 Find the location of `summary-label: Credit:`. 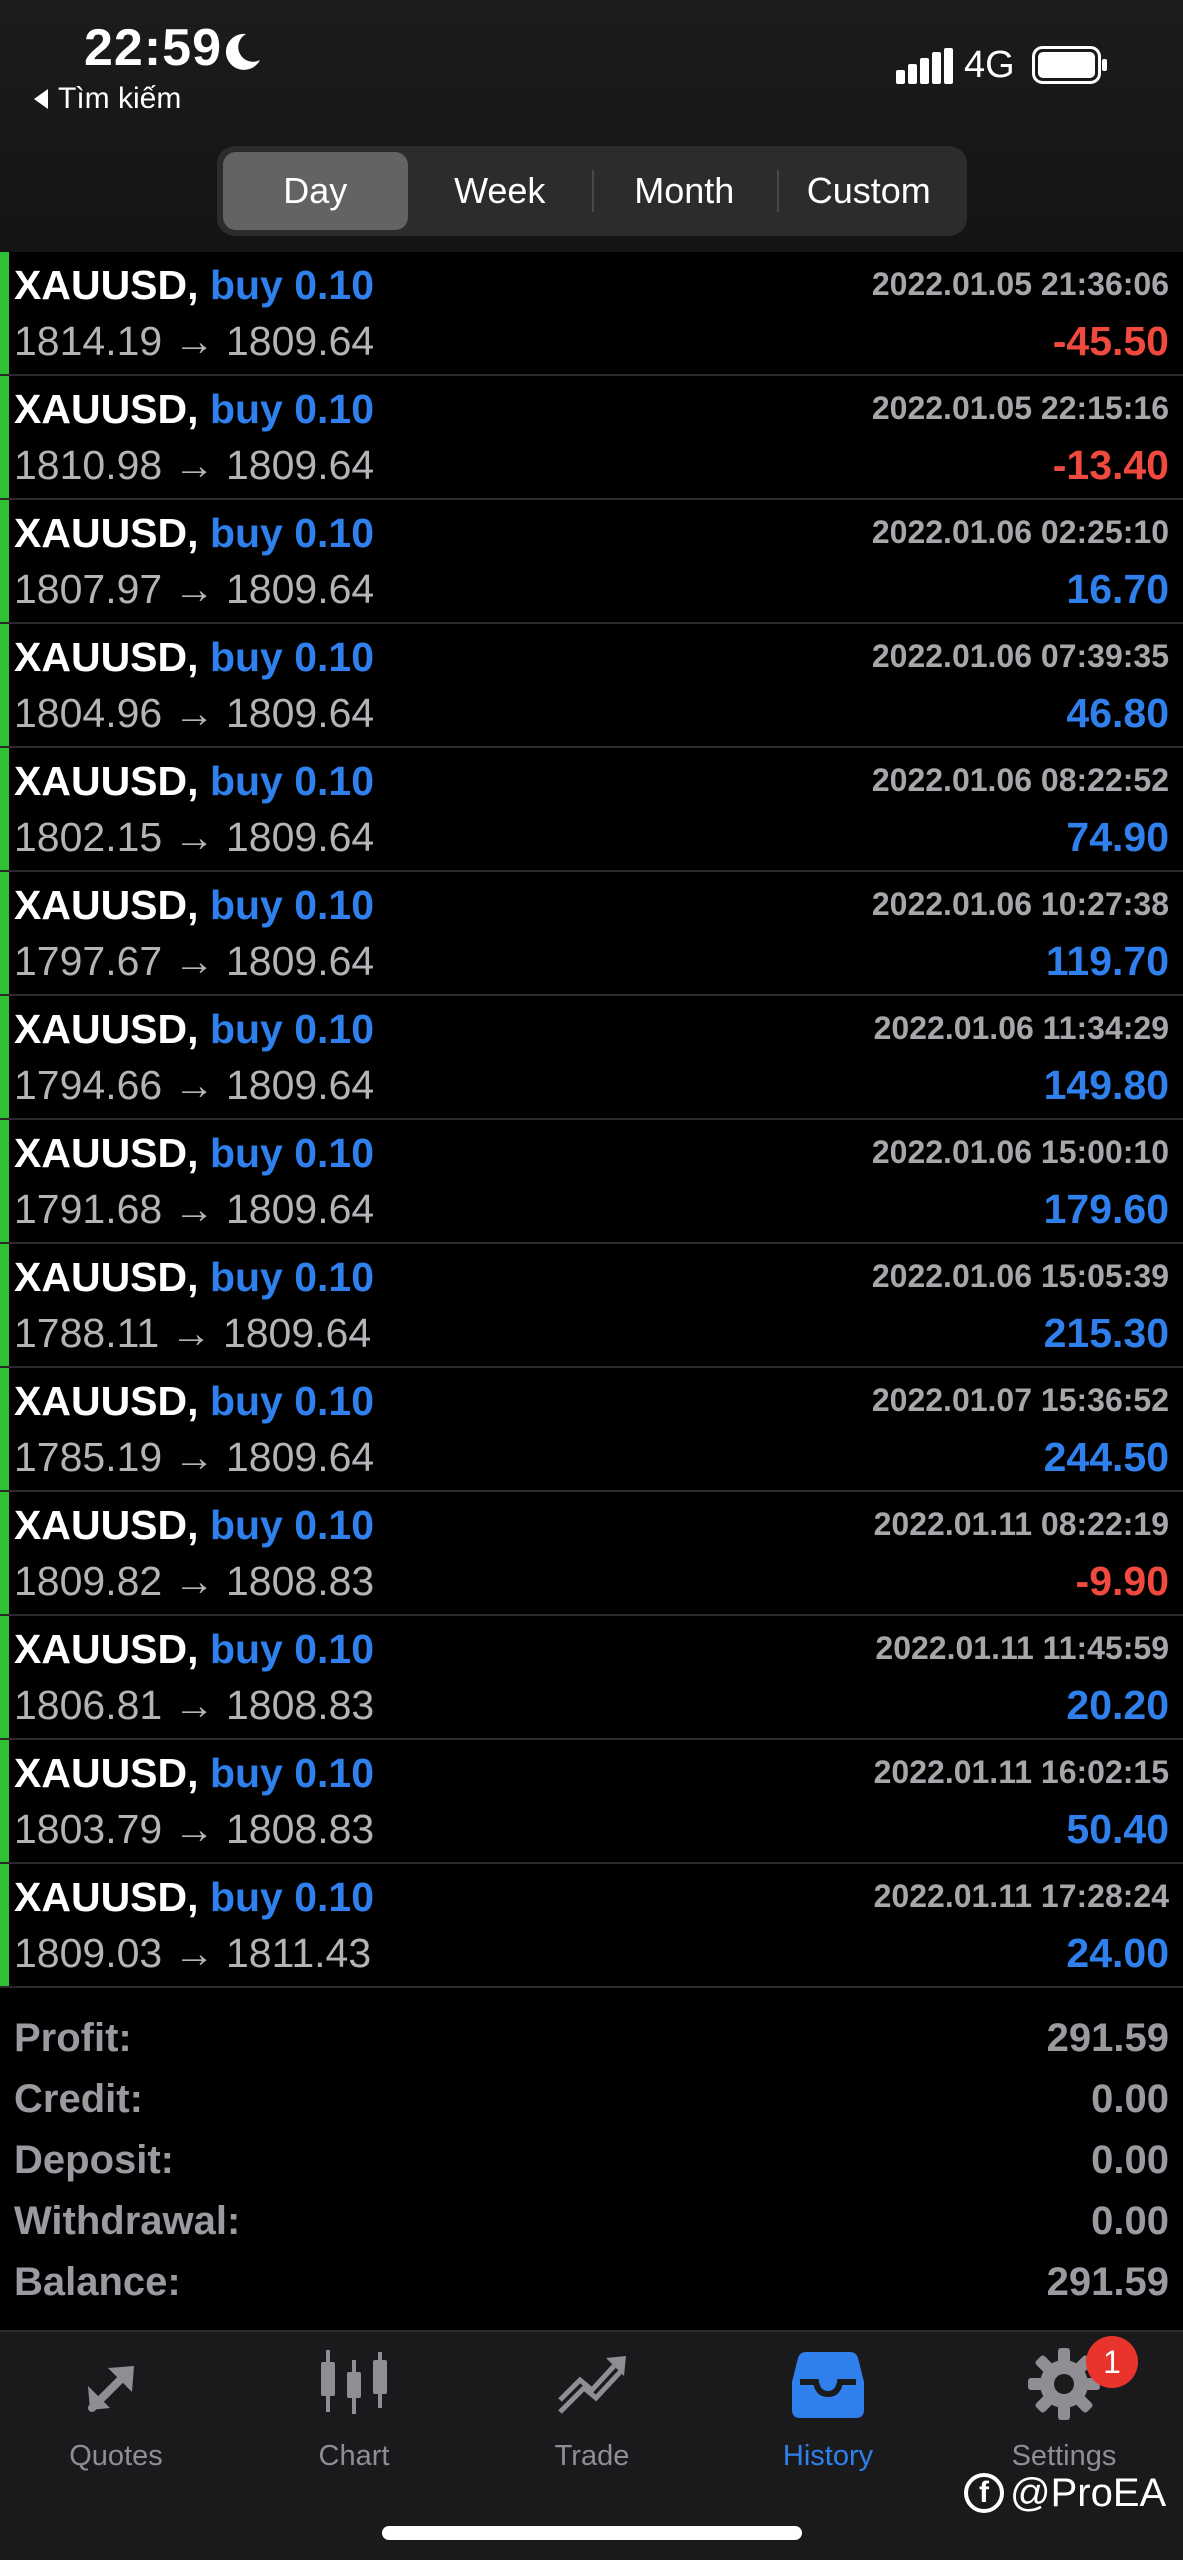

summary-label: Credit: is located at coordinates (78, 2099).